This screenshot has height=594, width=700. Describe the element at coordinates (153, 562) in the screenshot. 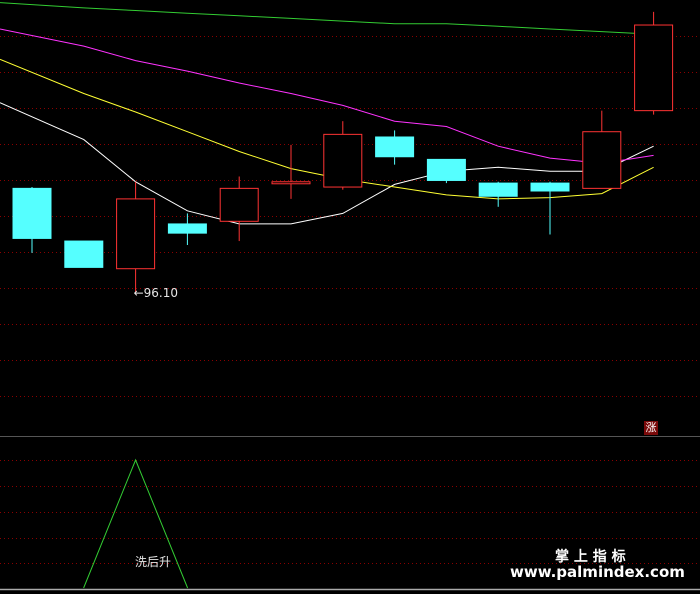

I see `indicator-label: 洗后升` at that location.